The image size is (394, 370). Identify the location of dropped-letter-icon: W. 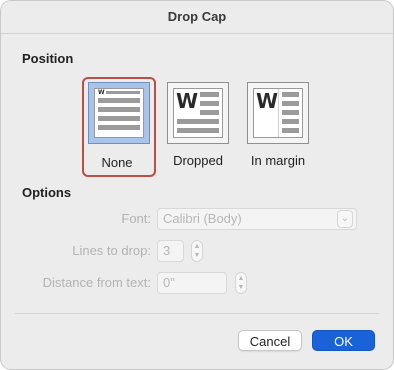
(187, 101).